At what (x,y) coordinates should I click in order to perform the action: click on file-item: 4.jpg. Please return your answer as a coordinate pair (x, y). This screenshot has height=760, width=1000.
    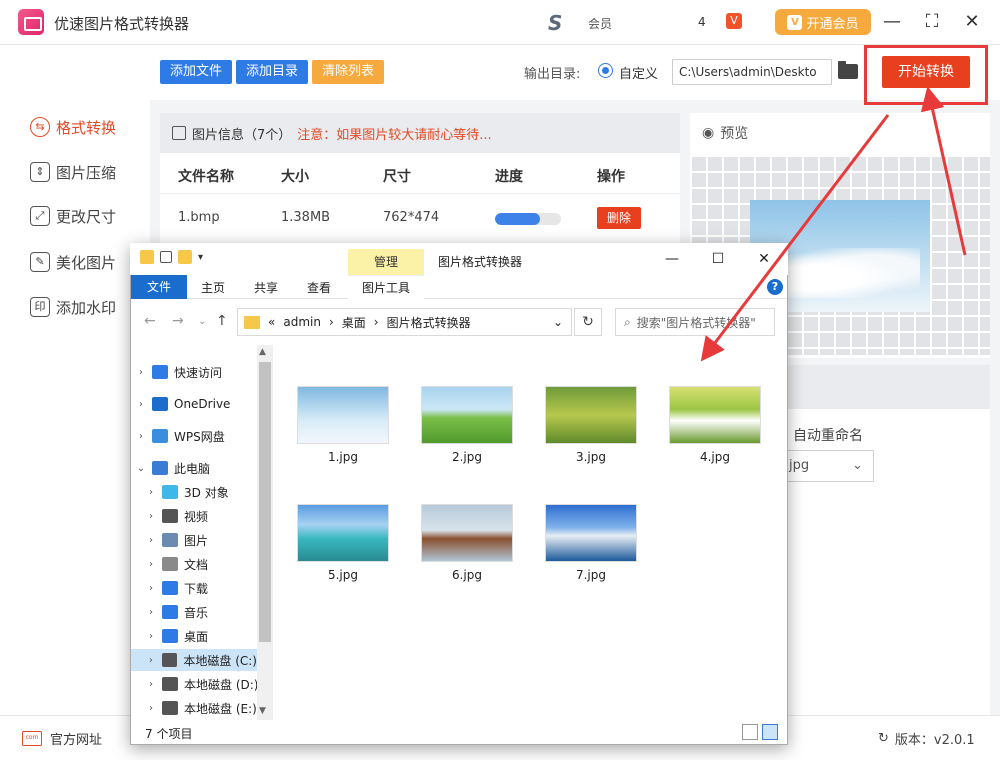
    Looking at the image, I should click on (715, 425).